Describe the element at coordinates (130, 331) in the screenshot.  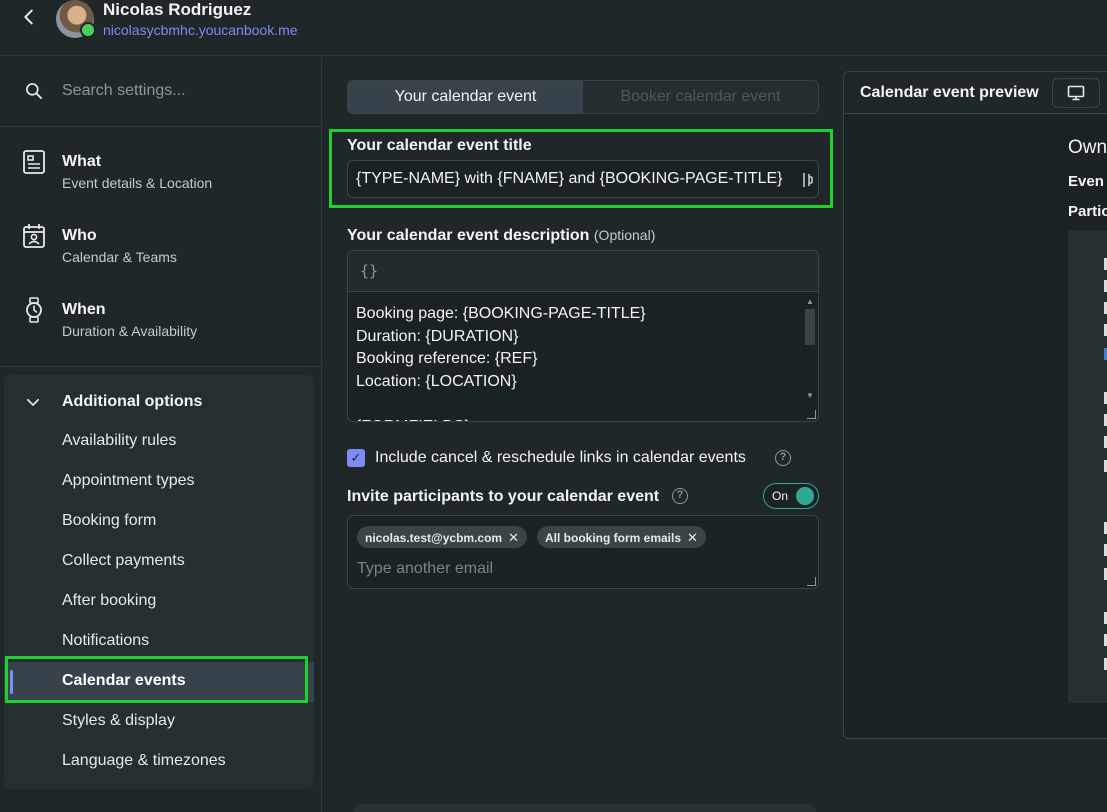
I see `sidebar-item-subtitle: Duration & Availability` at that location.